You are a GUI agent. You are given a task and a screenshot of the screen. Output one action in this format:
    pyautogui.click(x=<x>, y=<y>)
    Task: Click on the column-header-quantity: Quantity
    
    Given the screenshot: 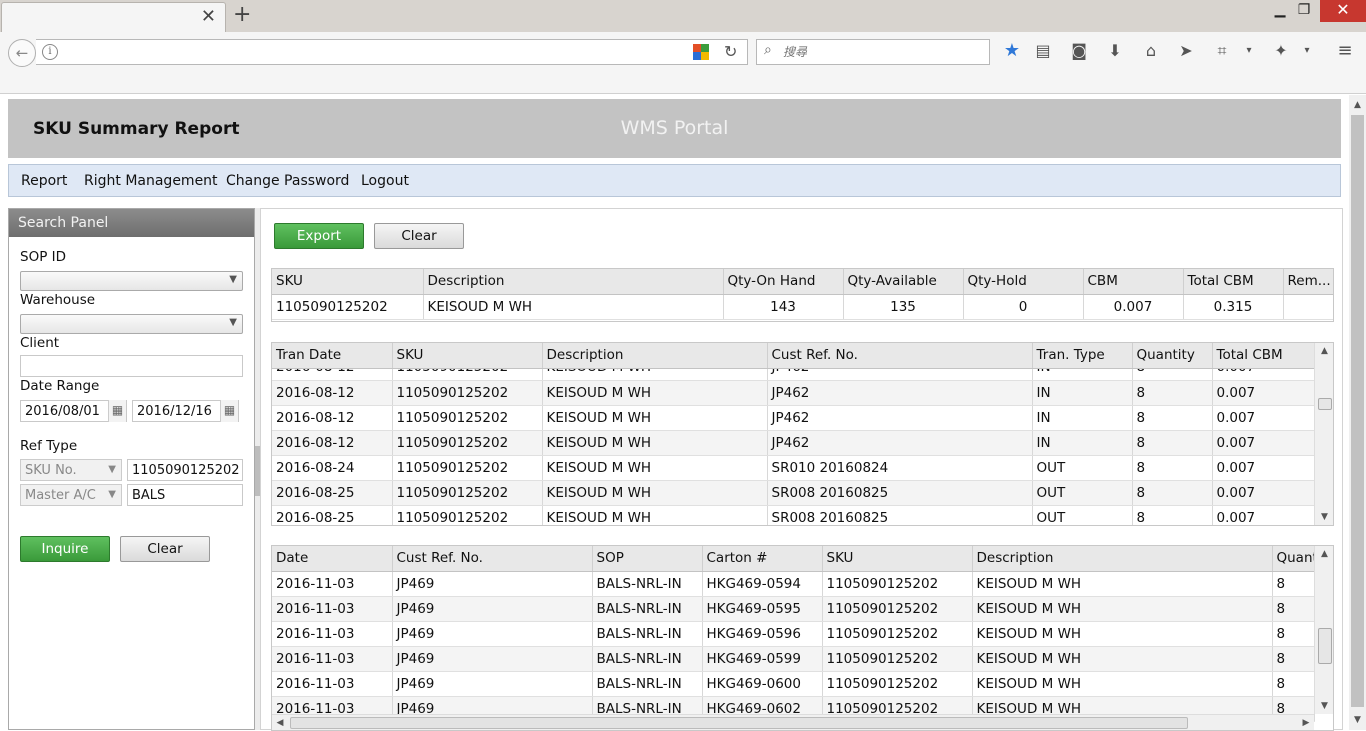 What is the action you would take?
    pyautogui.click(x=1172, y=356)
    